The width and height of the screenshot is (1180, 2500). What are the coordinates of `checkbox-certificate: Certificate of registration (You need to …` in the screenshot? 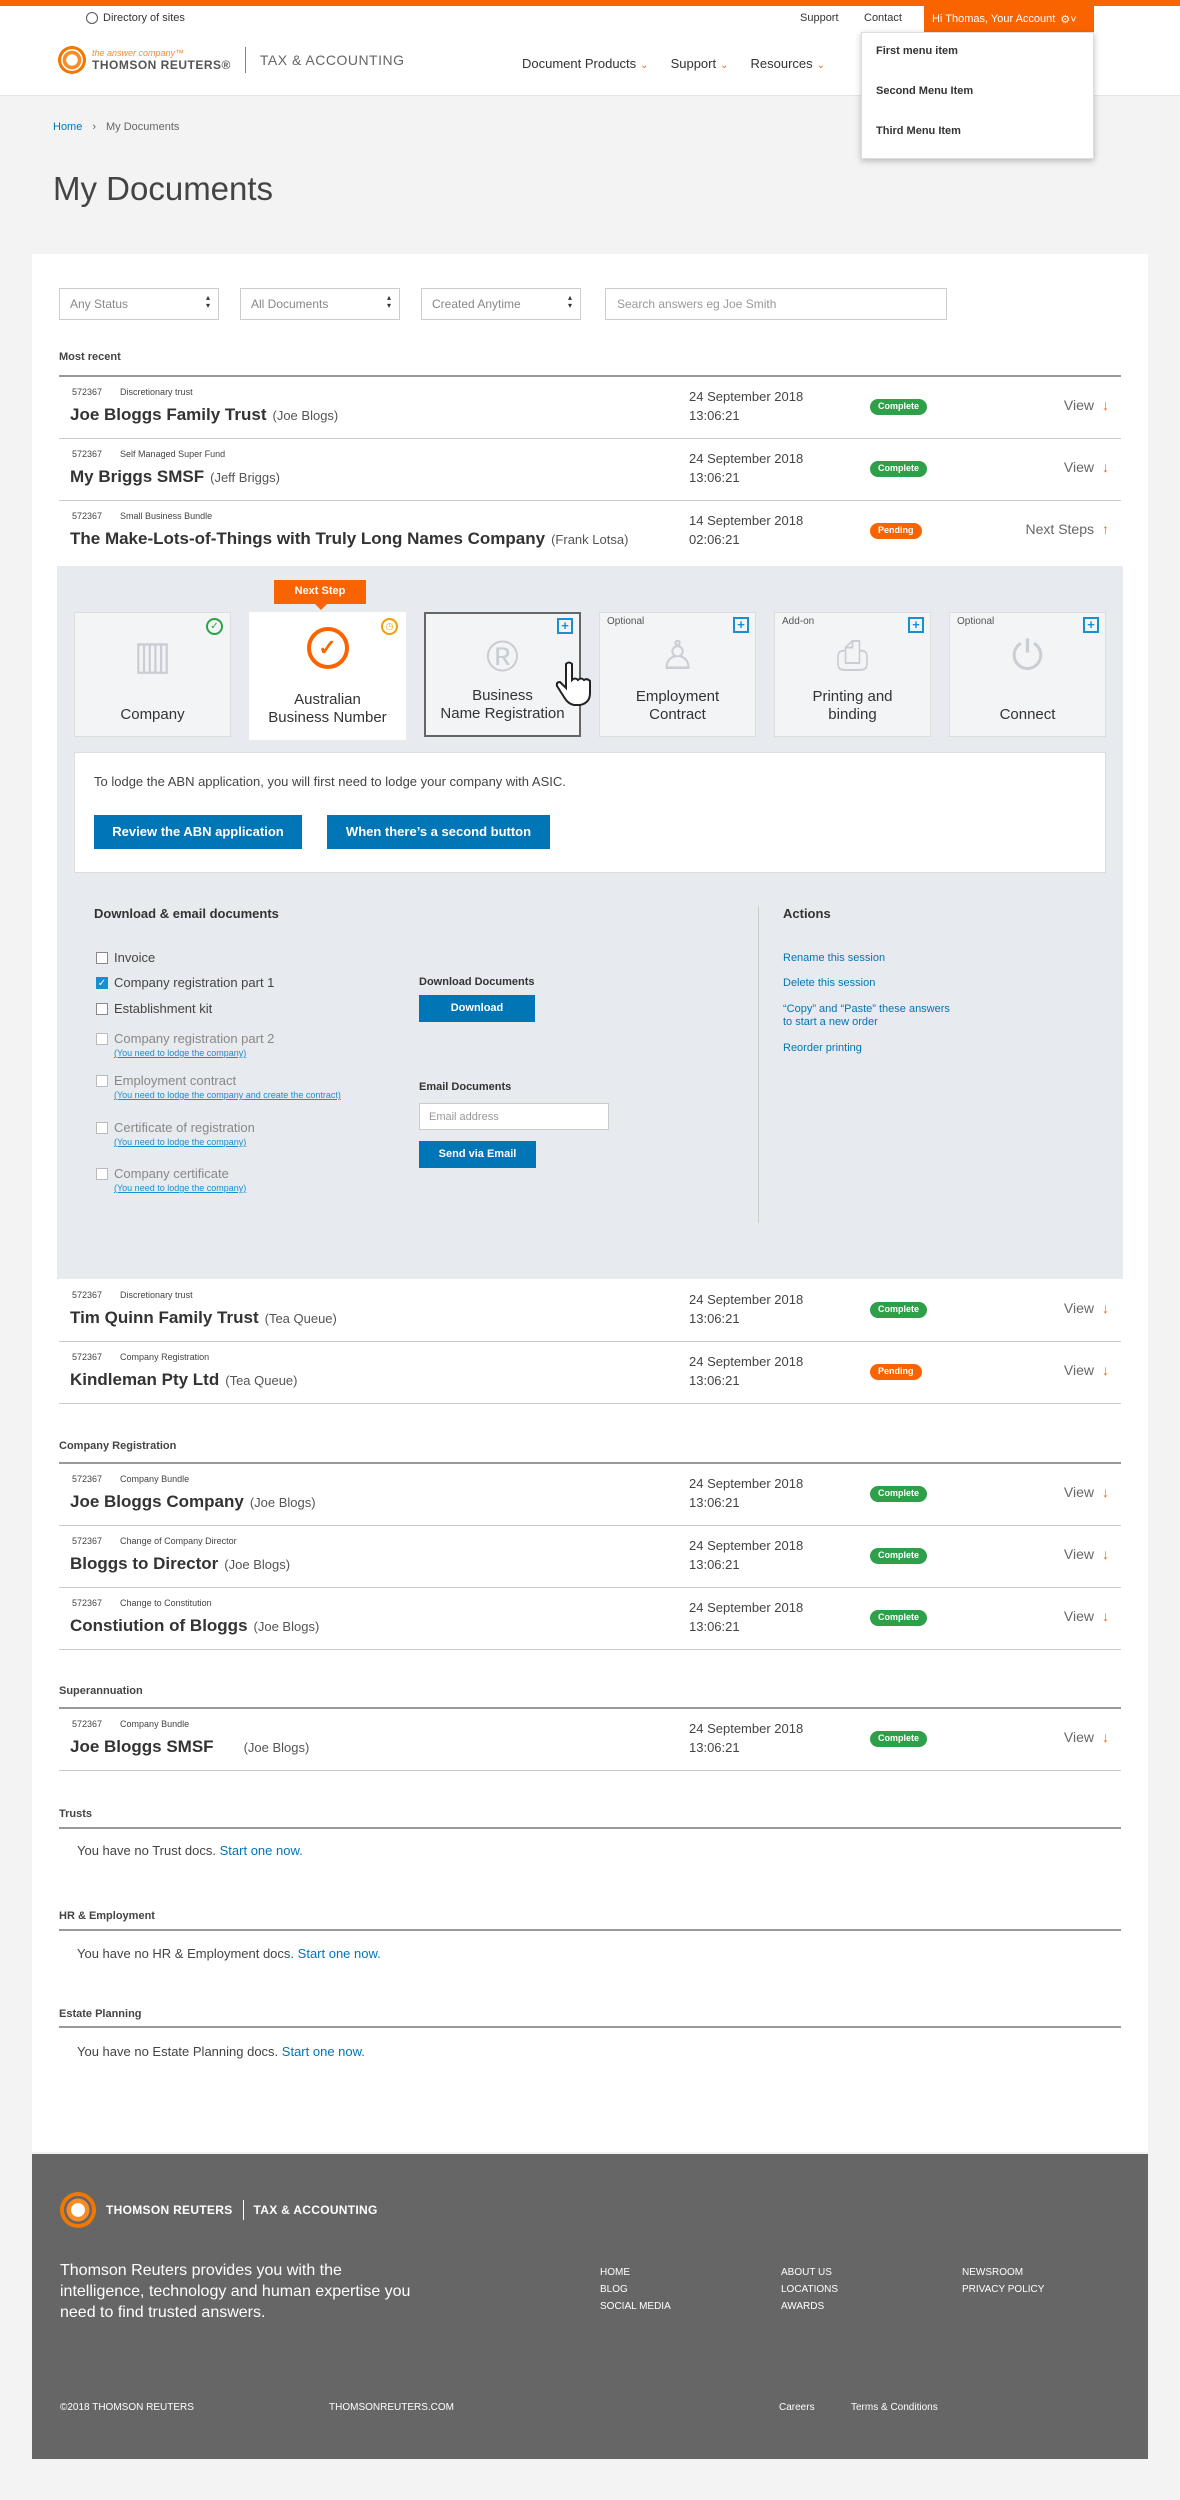 It's located at (175, 1133).